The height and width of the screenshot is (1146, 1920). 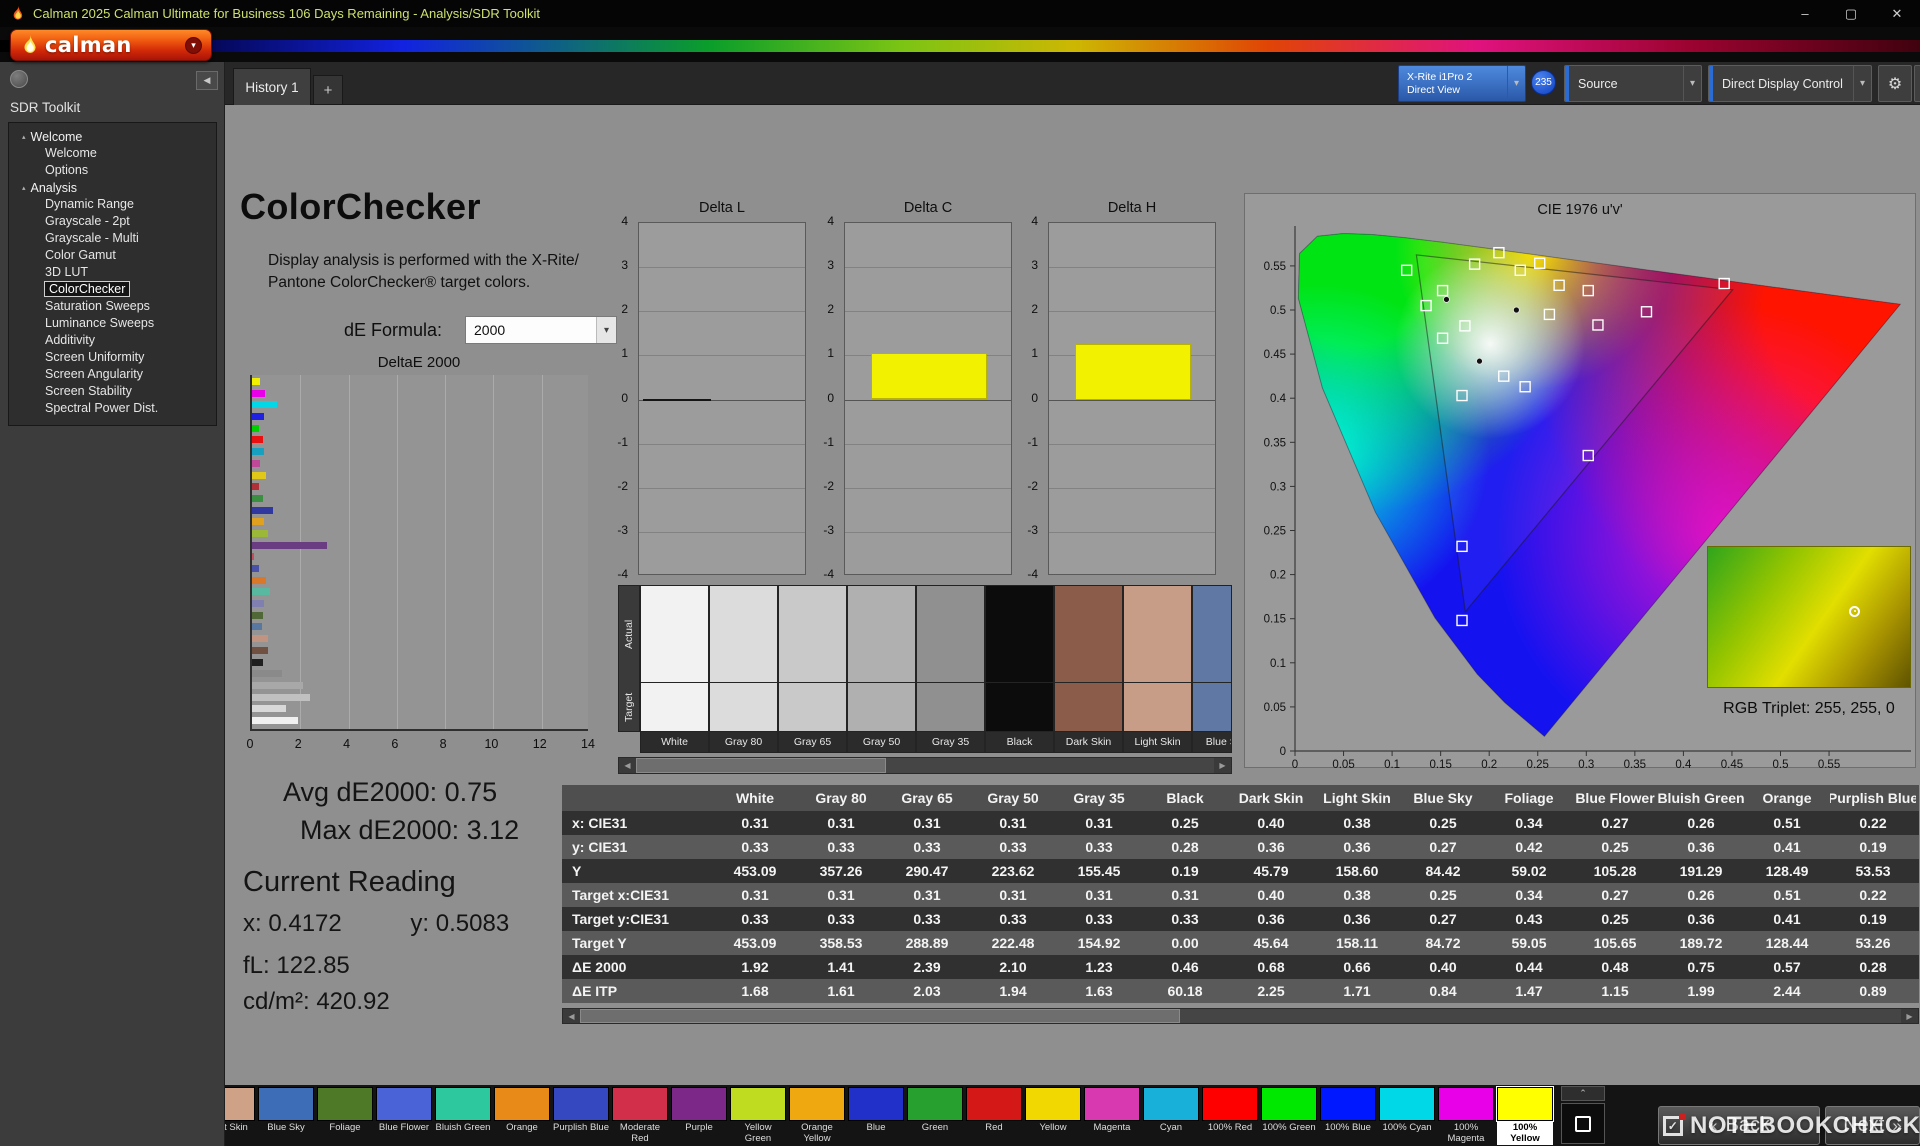 What do you see at coordinates (812, 669) in the screenshot?
I see `swatch-column-gray-65: Gray 65` at bounding box center [812, 669].